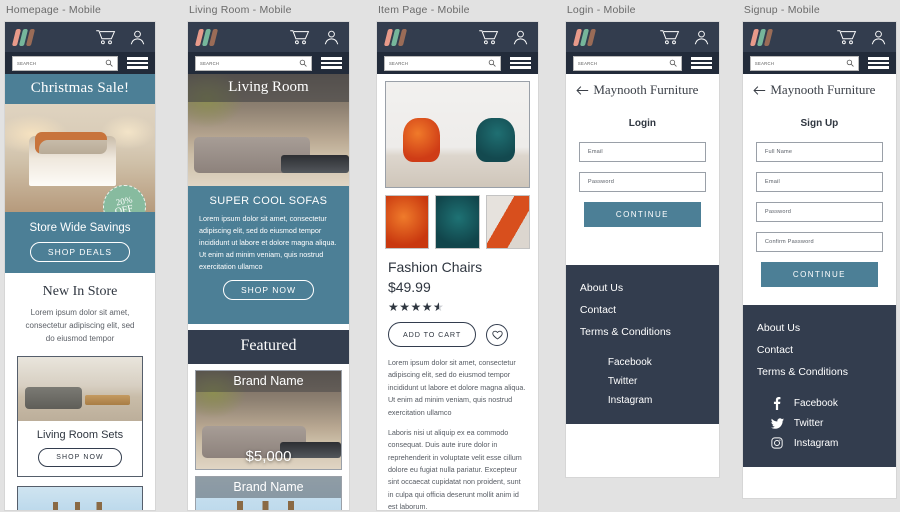 The image size is (900, 512). I want to click on confirm-password-placeholder: Confirm Password, so click(789, 242).